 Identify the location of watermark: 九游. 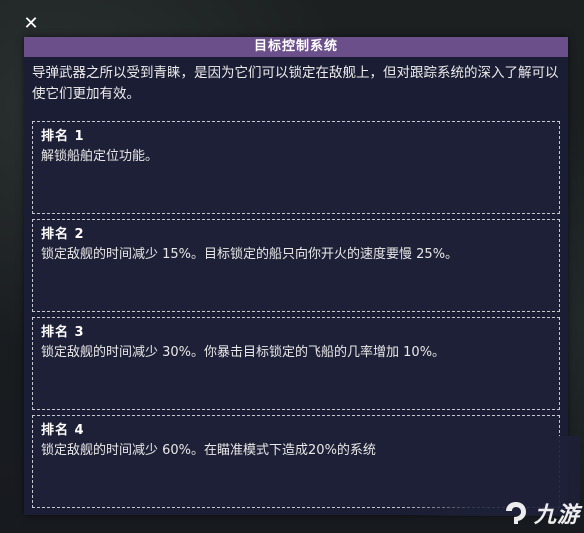
(541, 513).